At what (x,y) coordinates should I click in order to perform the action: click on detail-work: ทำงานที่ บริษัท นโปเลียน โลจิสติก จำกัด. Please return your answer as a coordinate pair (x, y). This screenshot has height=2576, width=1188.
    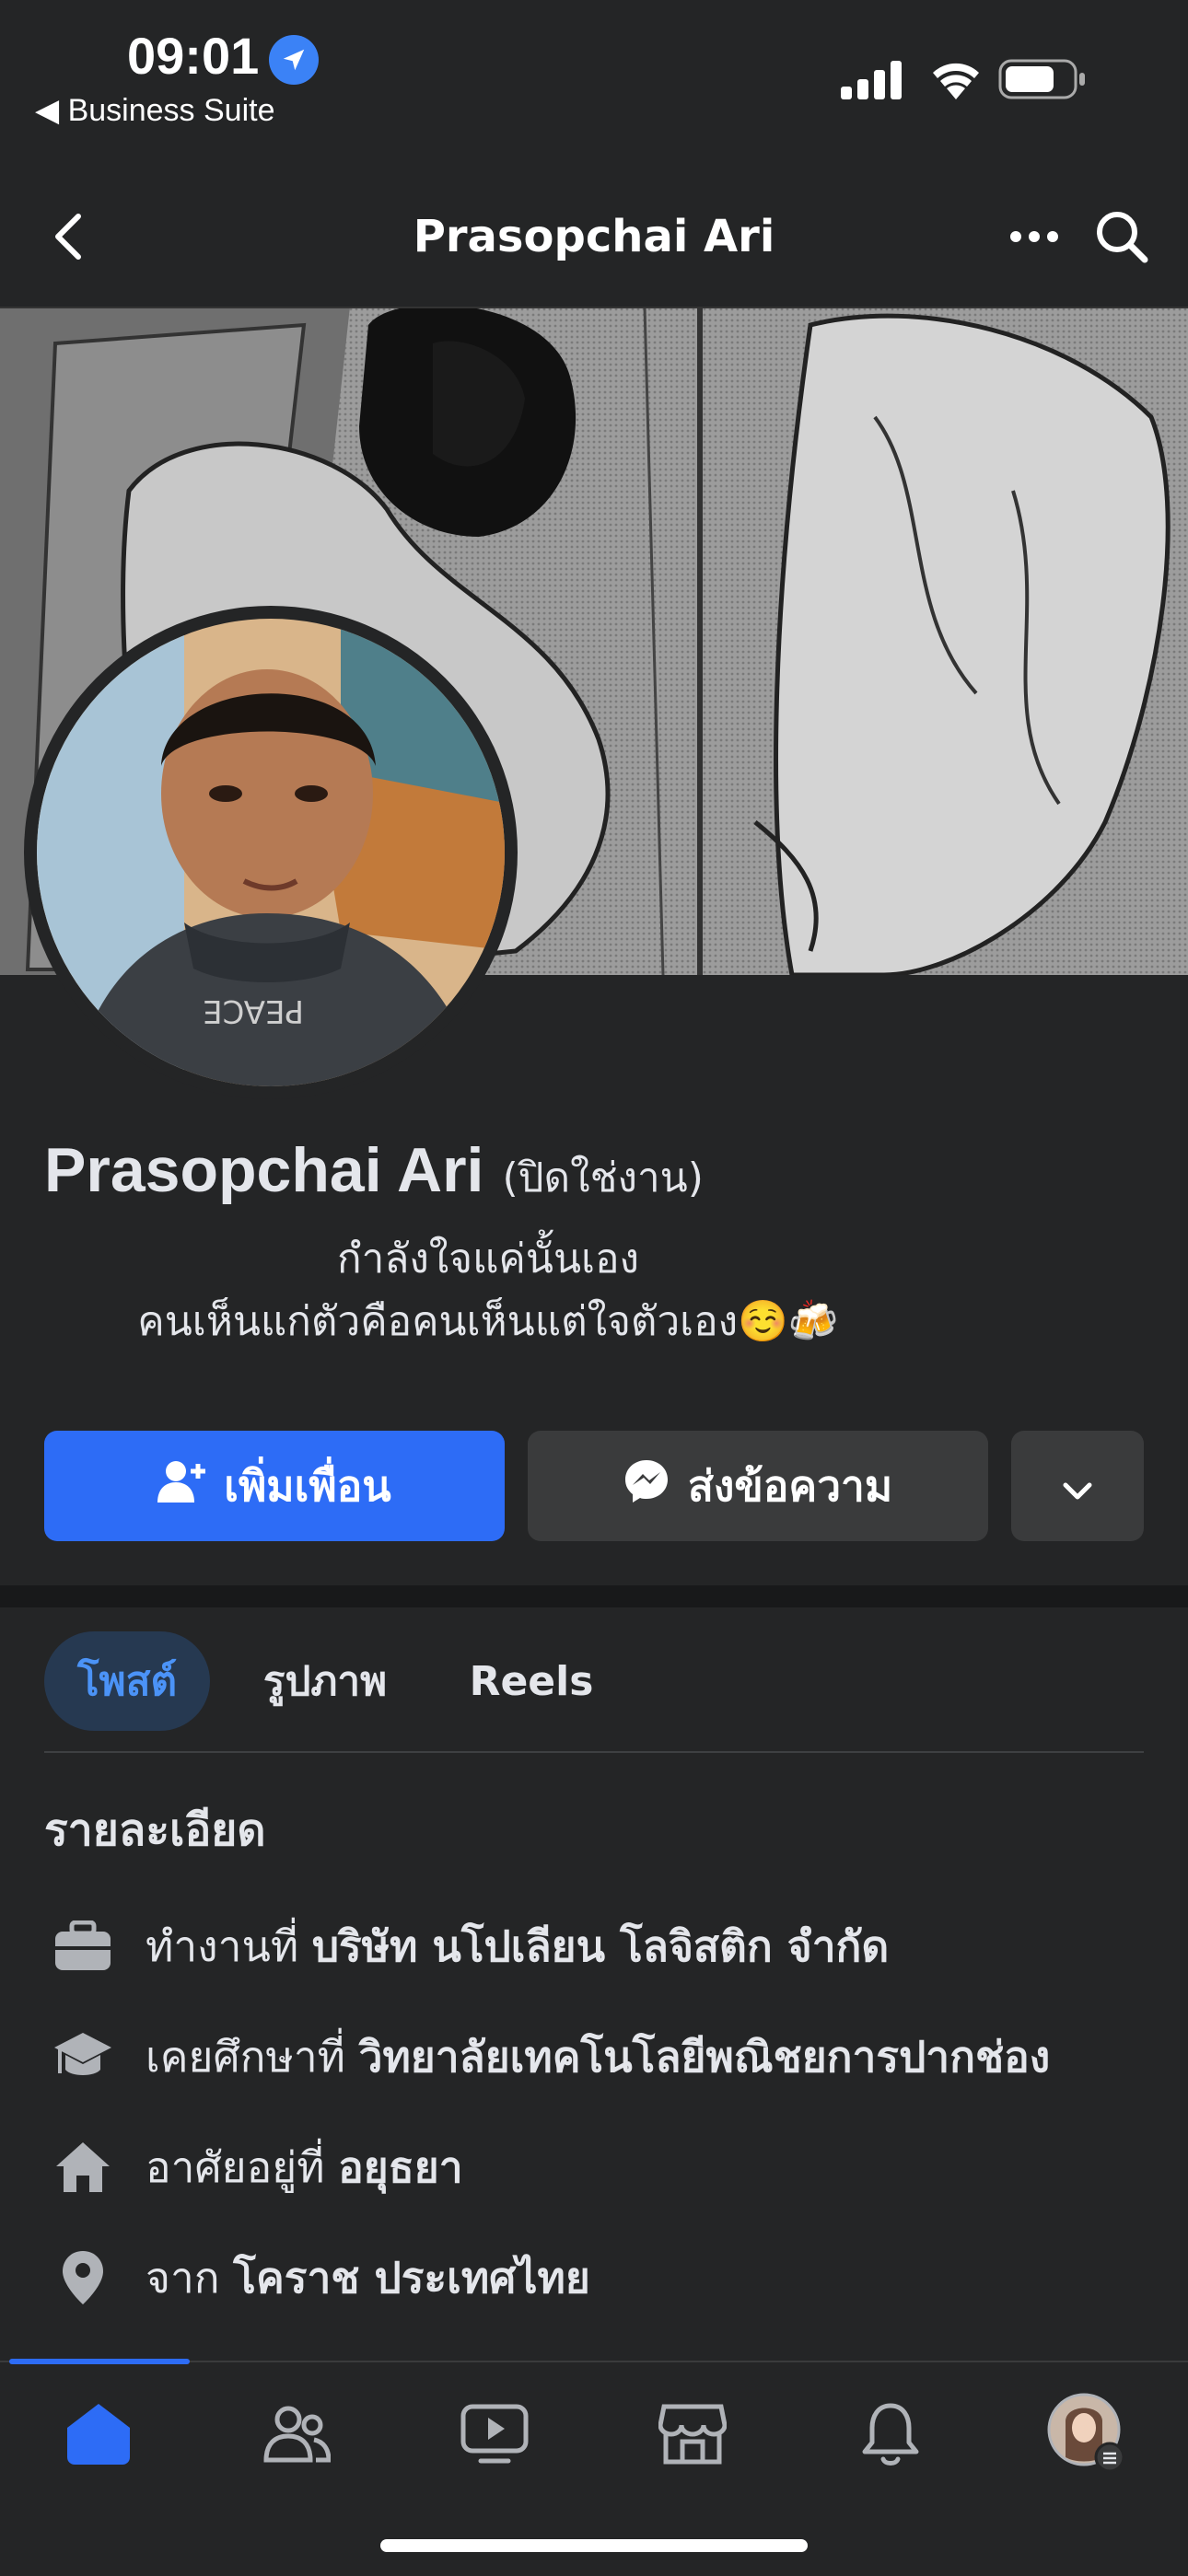
    Looking at the image, I should click on (468, 1946).